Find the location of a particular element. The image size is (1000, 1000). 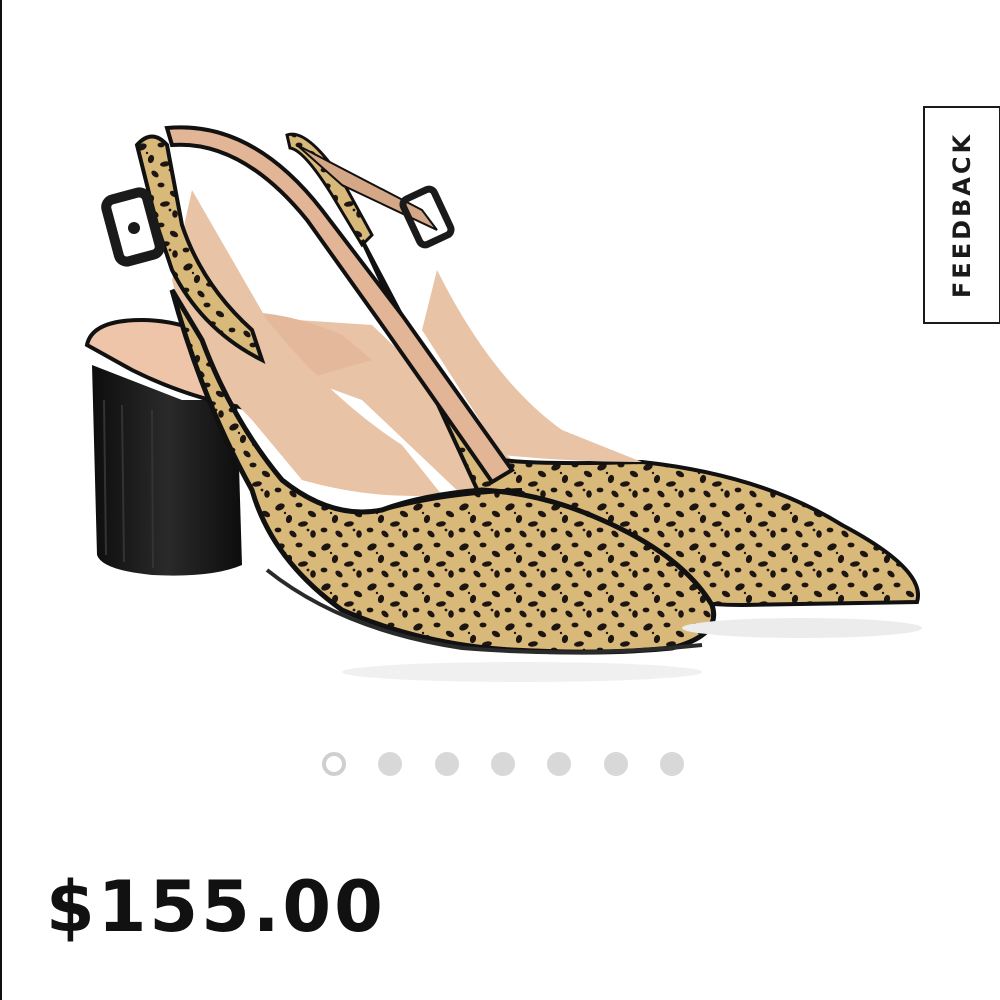

feedback-tab: FEEDBACK is located at coordinates (961, 215).